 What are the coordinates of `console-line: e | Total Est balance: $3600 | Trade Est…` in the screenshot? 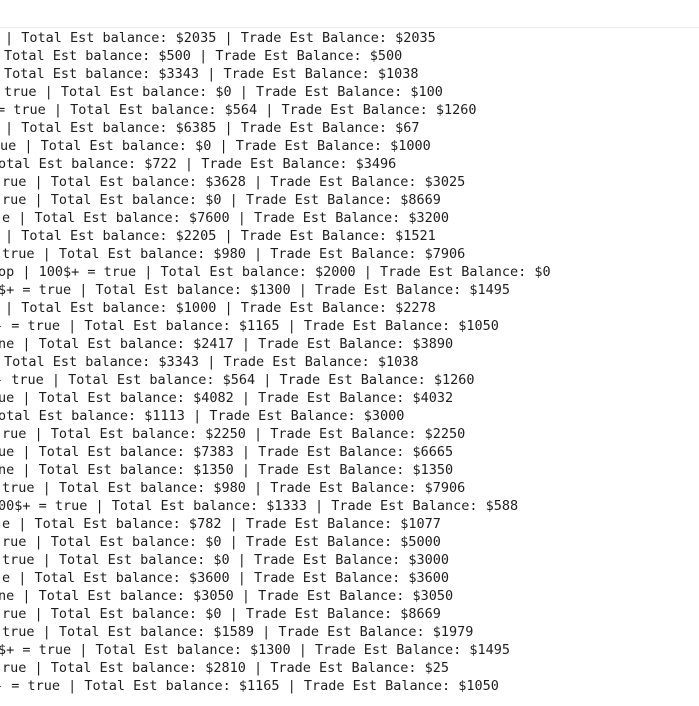 It's located at (226, 578).